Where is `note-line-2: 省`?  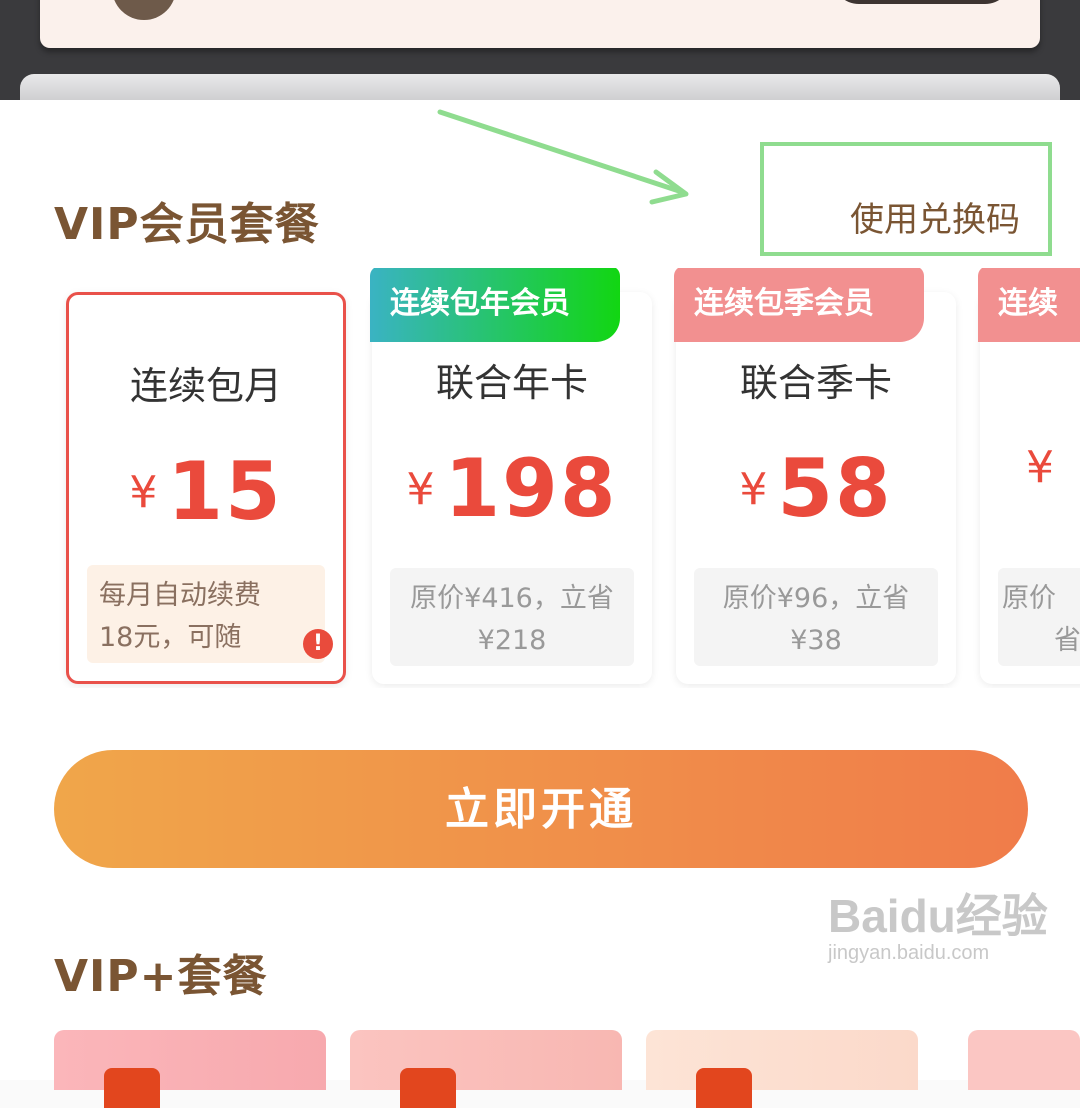
note-line-2: 省 is located at coordinates (1067, 640).